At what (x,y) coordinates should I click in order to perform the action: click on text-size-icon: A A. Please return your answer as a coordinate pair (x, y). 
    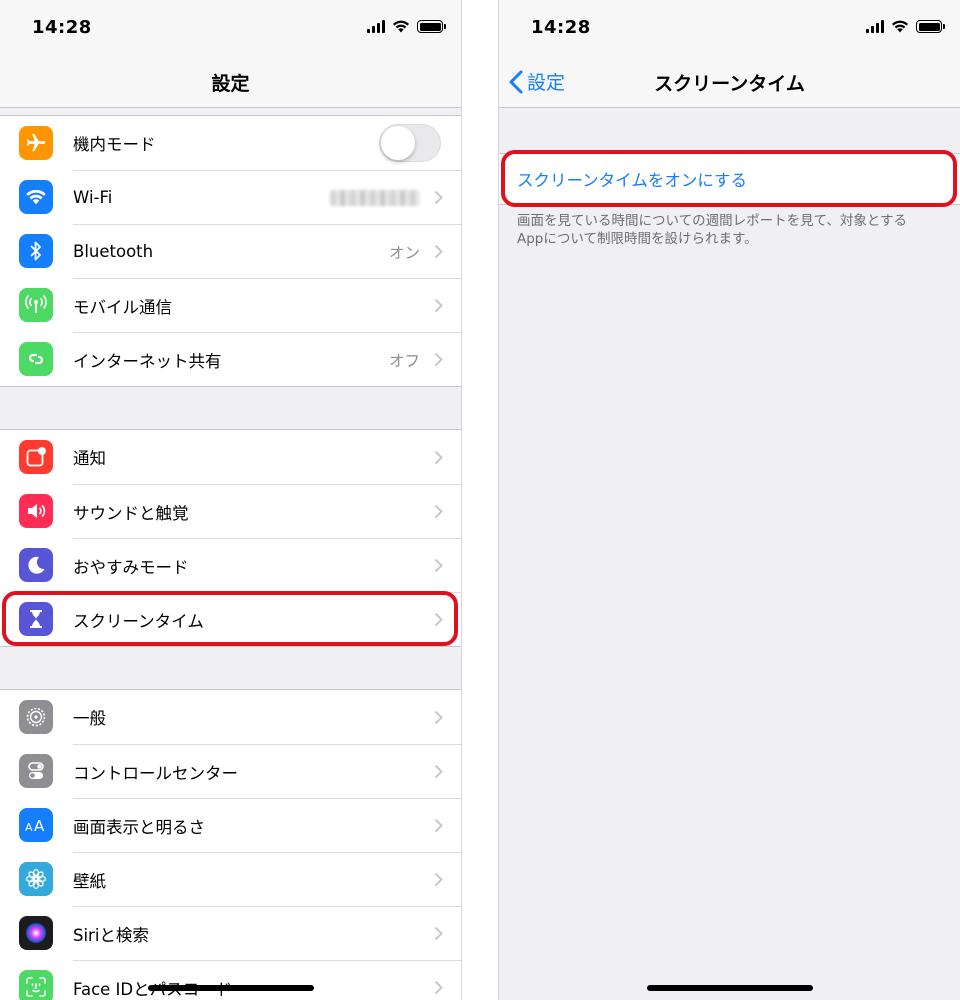
    Looking at the image, I should click on (36, 825).